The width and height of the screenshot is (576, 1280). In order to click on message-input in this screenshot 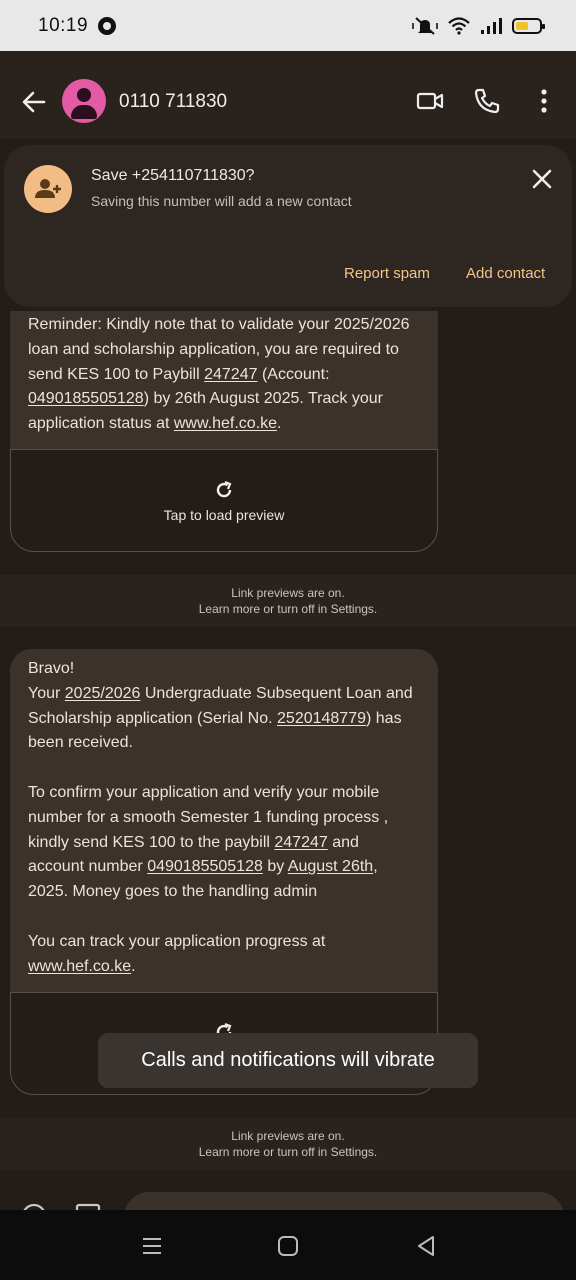, I will do `click(344, 1201)`.